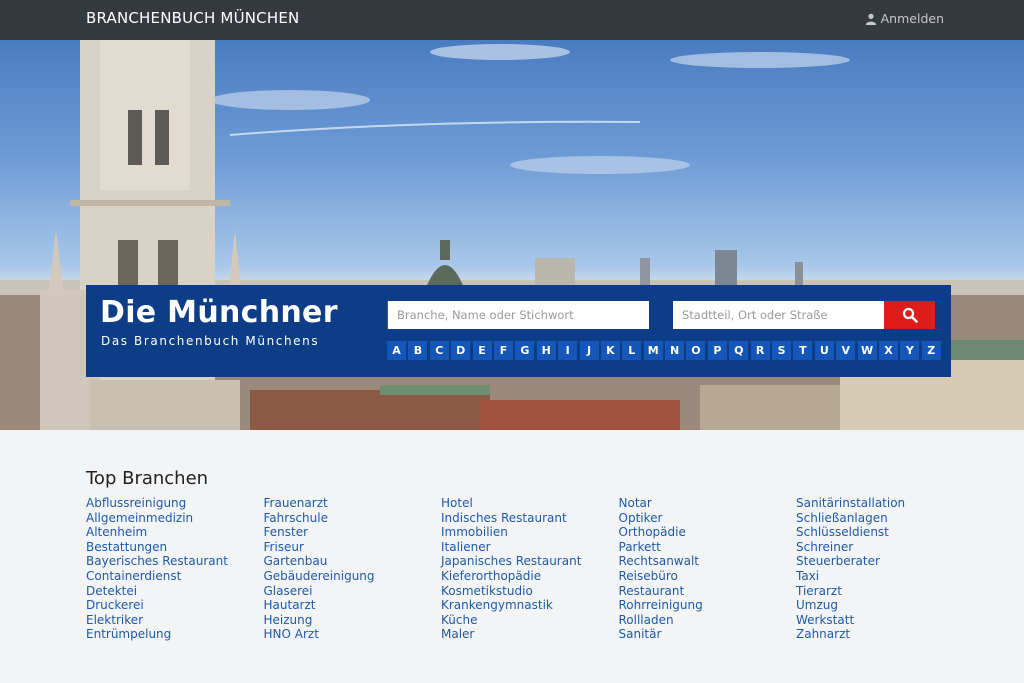 The width and height of the screenshot is (1024, 683). I want to click on branche-link: Fenster, so click(353, 532).